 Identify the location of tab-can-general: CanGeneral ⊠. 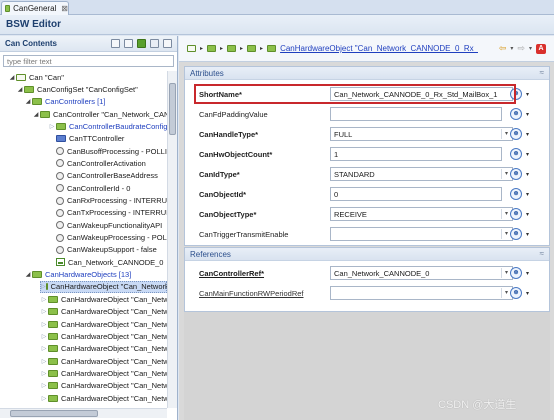
(35, 8).